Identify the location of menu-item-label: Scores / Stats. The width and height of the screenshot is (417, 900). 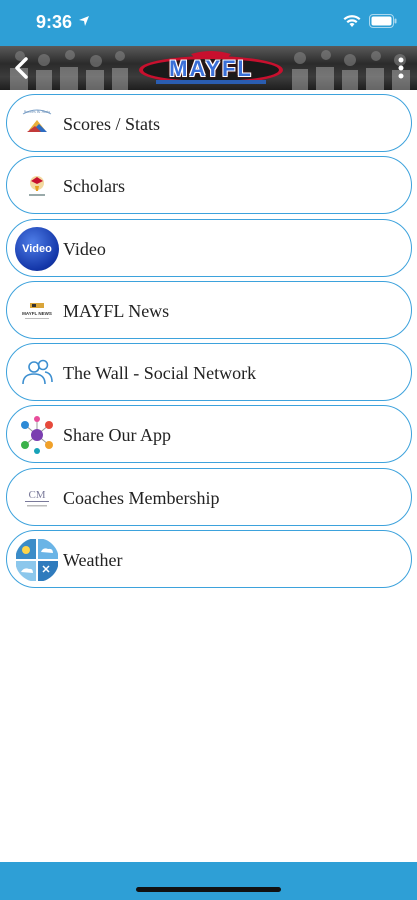
(111, 124).